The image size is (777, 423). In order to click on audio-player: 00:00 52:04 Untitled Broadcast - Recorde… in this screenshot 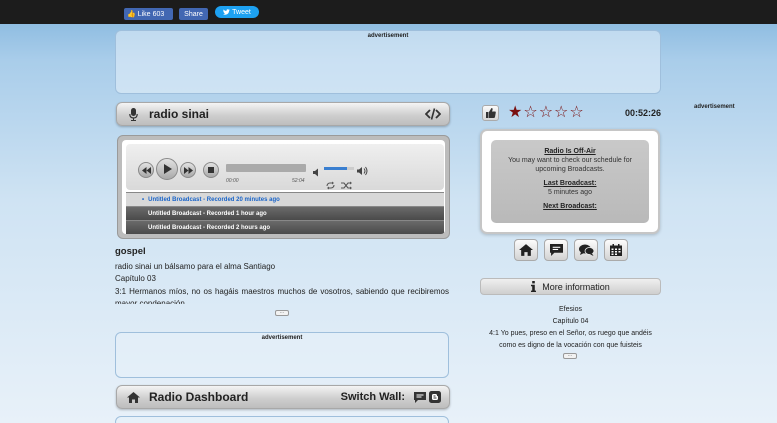, I will do `click(283, 187)`.